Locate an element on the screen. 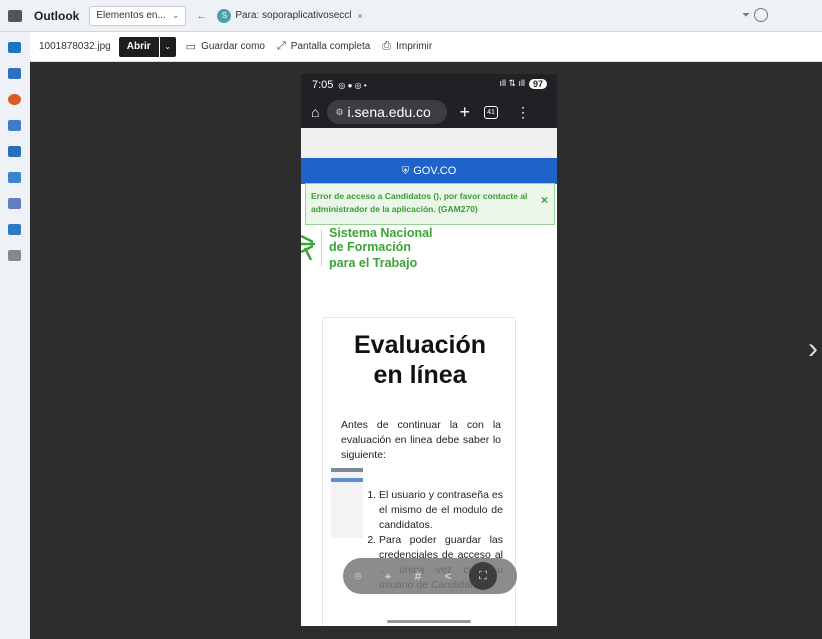 This screenshot has width=822, height=639. url-text: i.sena.edu.co is located at coordinates (389, 112).